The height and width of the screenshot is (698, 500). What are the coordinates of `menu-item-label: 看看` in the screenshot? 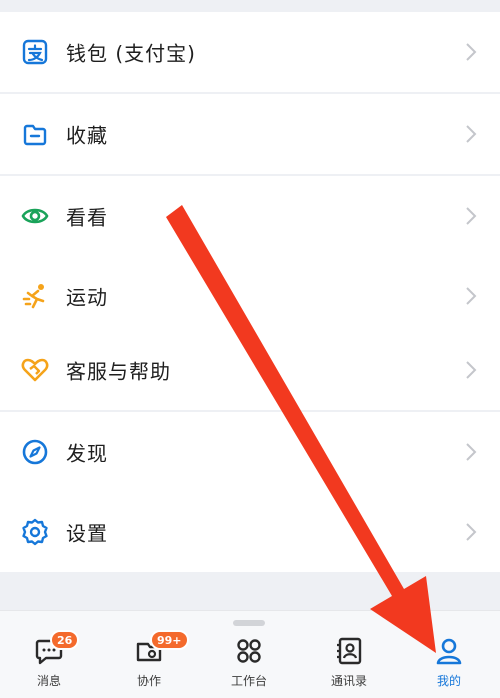 It's located at (87, 217).